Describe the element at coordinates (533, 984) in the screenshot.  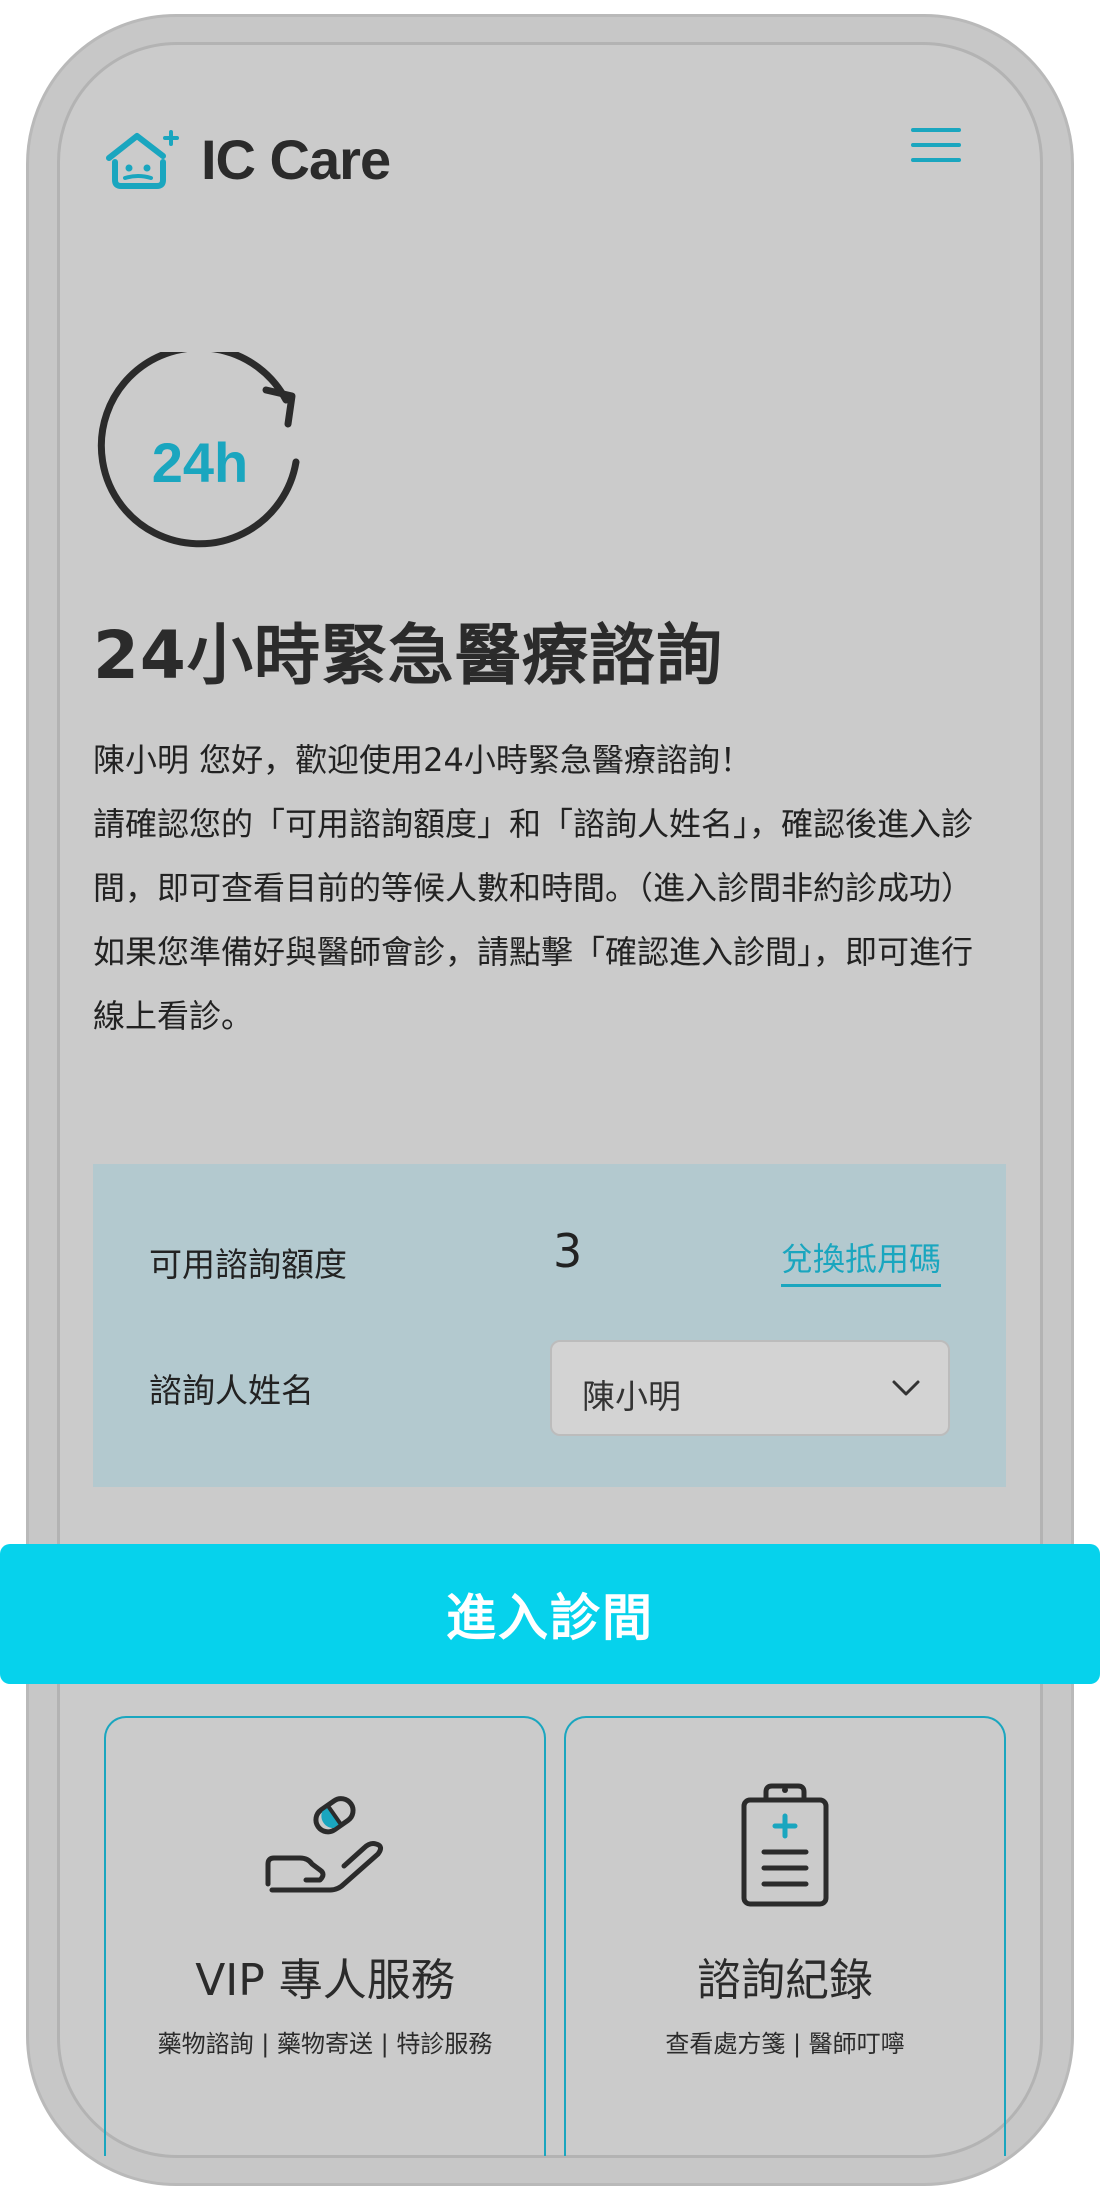
I see `confirm-line: 如果您準備好與醫師會診，請點擊「確認進入診間」，即可進行線上看診。` at that location.